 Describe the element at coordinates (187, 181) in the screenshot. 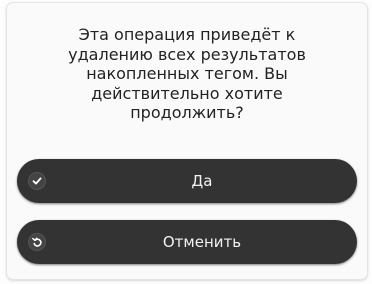

I see `confirm-button: Да` at that location.